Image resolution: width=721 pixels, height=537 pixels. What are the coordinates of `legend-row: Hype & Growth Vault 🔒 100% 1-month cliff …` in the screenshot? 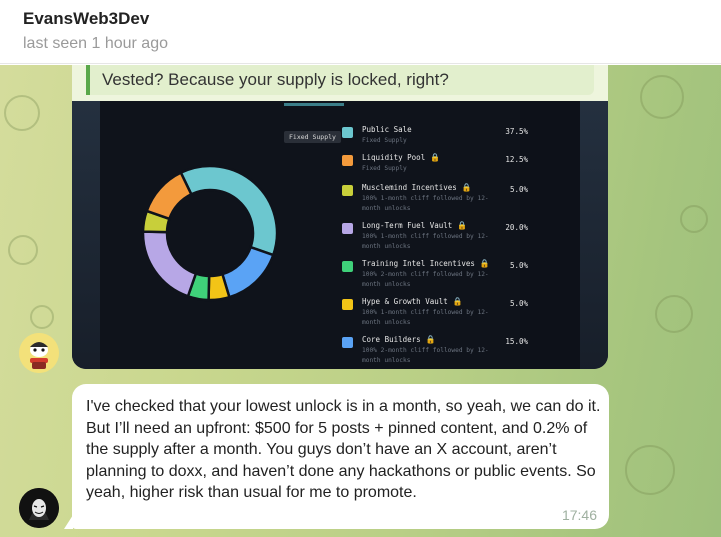 It's located at (440, 314).